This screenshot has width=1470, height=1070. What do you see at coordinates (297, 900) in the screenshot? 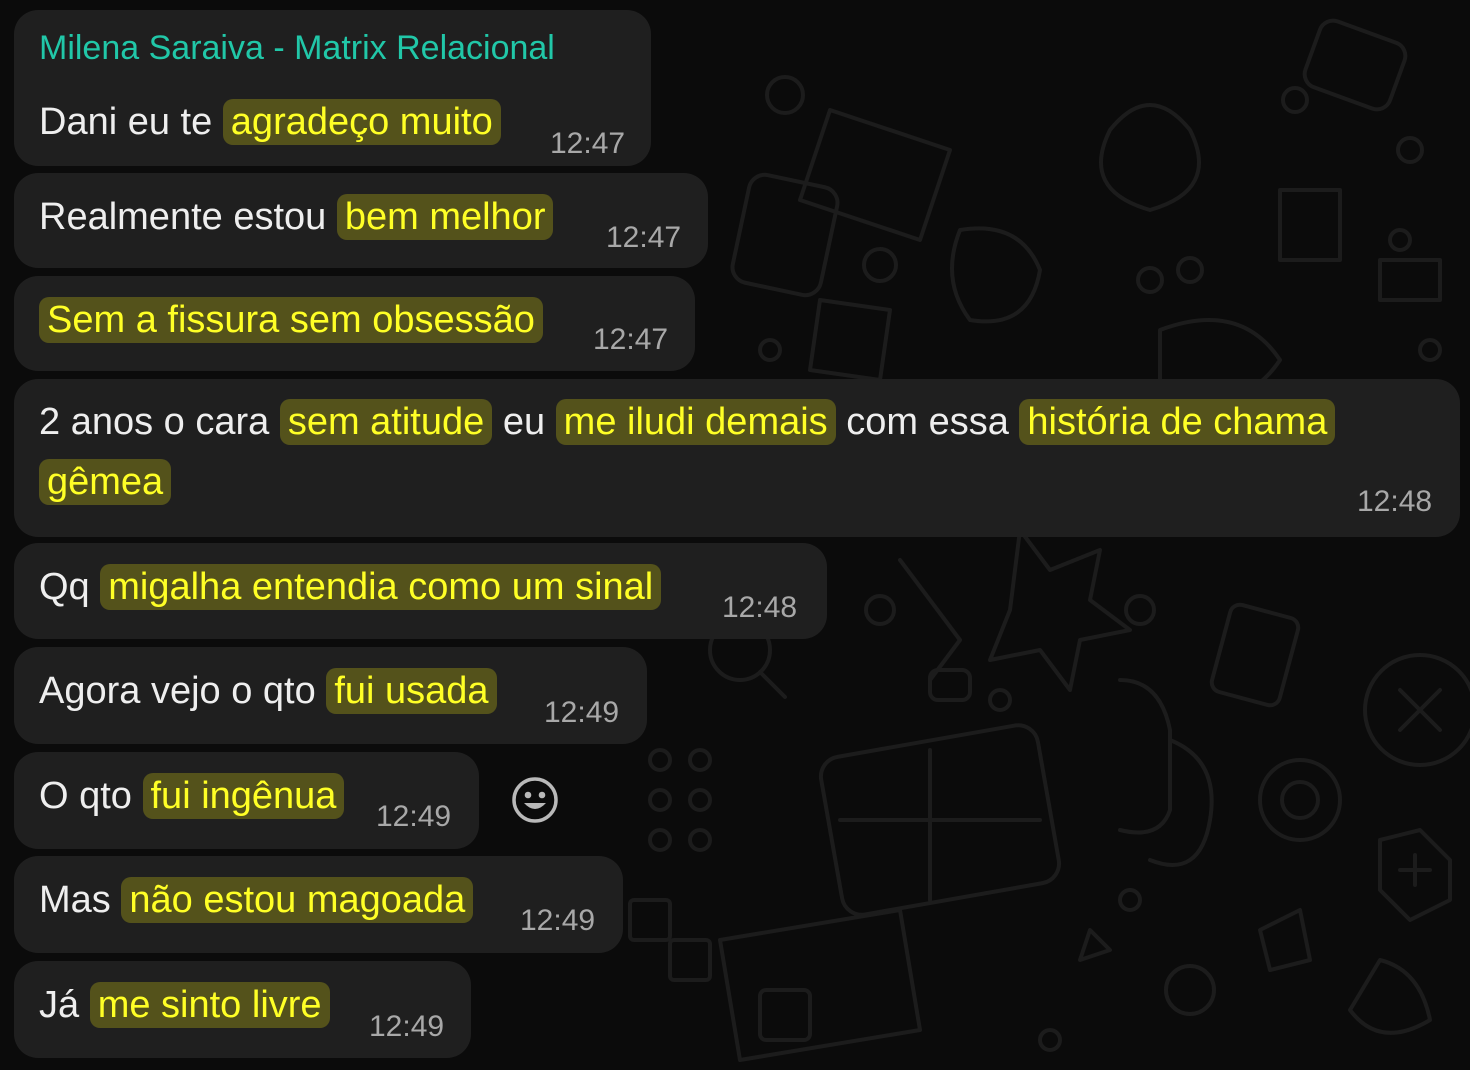
I see `highlighted-text: não estou magoada` at bounding box center [297, 900].